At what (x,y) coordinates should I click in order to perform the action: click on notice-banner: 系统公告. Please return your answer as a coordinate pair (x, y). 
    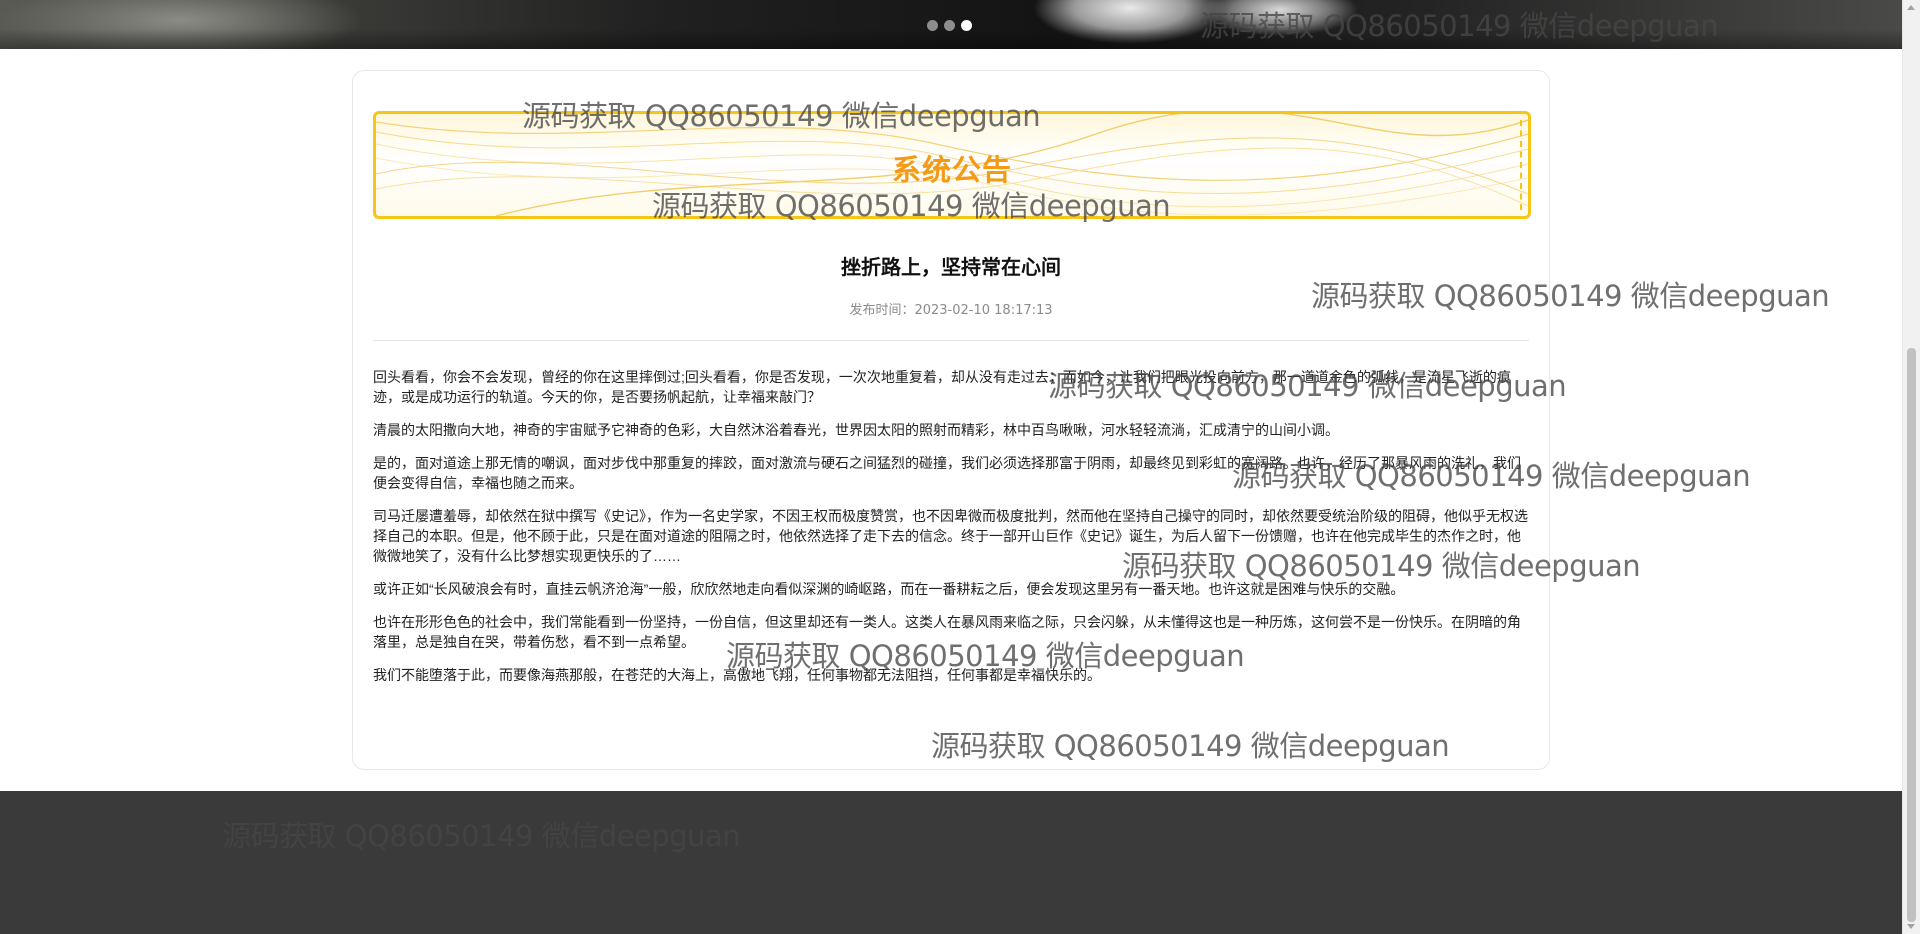
    Looking at the image, I should click on (952, 165).